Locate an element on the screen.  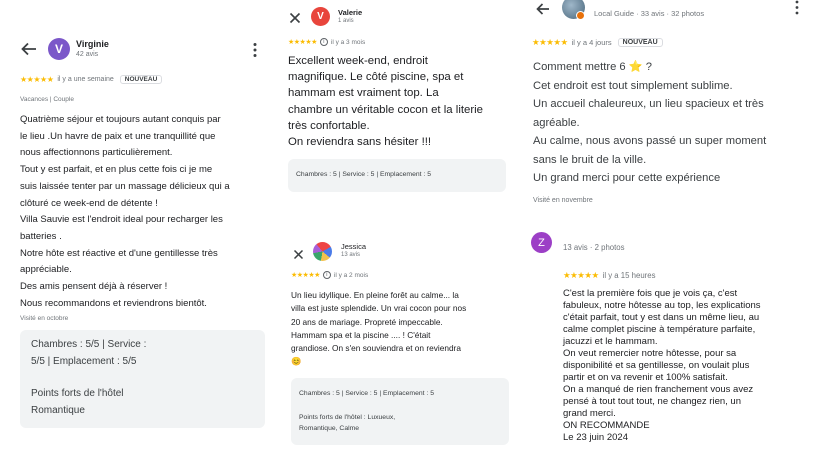
review-time: il y a une semaine is located at coordinates (85, 79).